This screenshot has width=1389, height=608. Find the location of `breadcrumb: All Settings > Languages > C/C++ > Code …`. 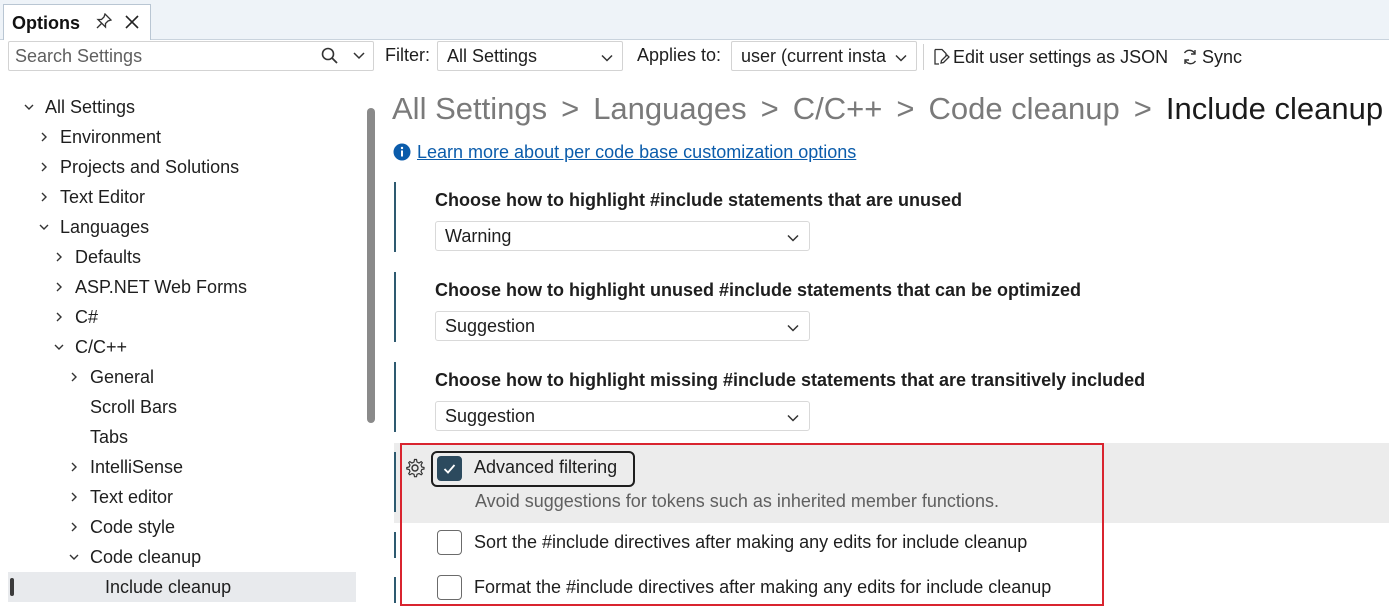

breadcrumb: All Settings > Languages > C/C++ > Code … is located at coordinates (887, 109).